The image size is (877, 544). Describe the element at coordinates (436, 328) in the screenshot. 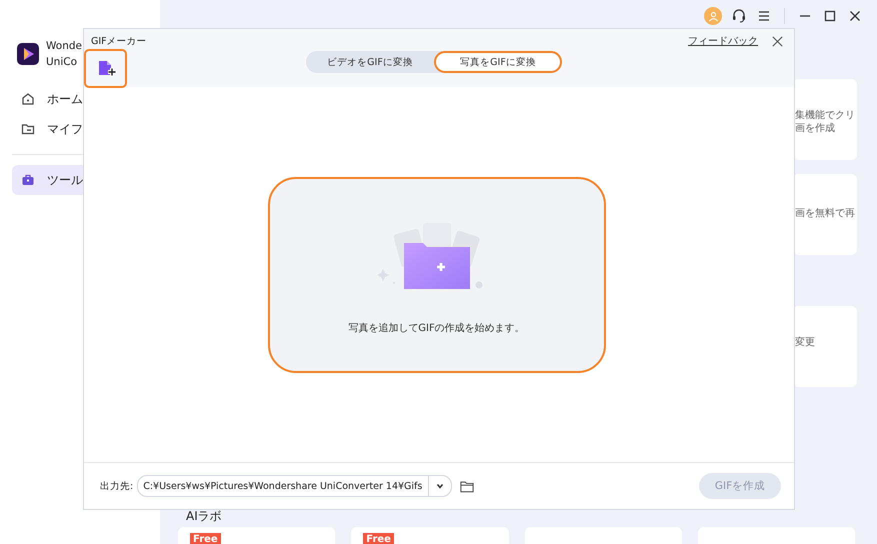

I see `drop-hint: 写真を追加してGIFの作成を始めます。` at that location.